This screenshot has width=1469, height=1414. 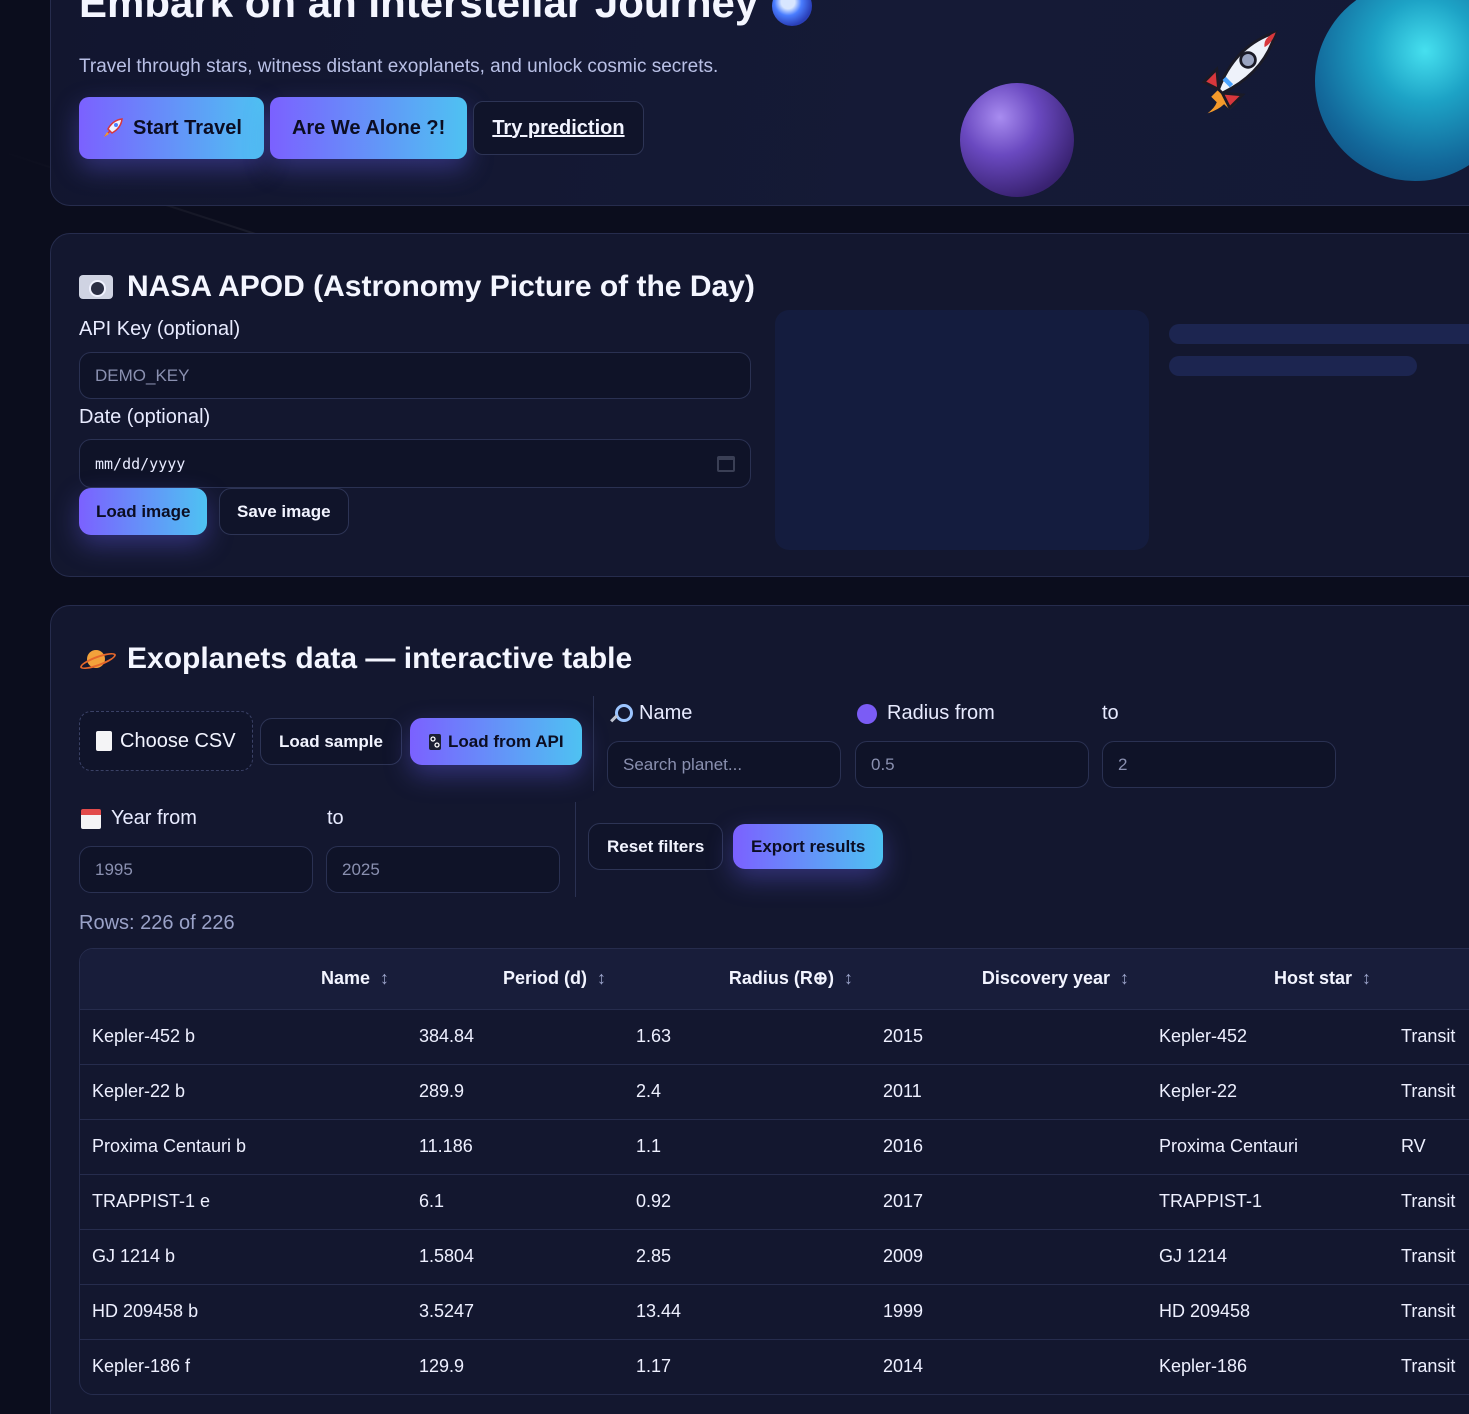 What do you see at coordinates (1017, 140) in the screenshot?
I see `purple-planet-decoration` at bounding box center [1017, 140].